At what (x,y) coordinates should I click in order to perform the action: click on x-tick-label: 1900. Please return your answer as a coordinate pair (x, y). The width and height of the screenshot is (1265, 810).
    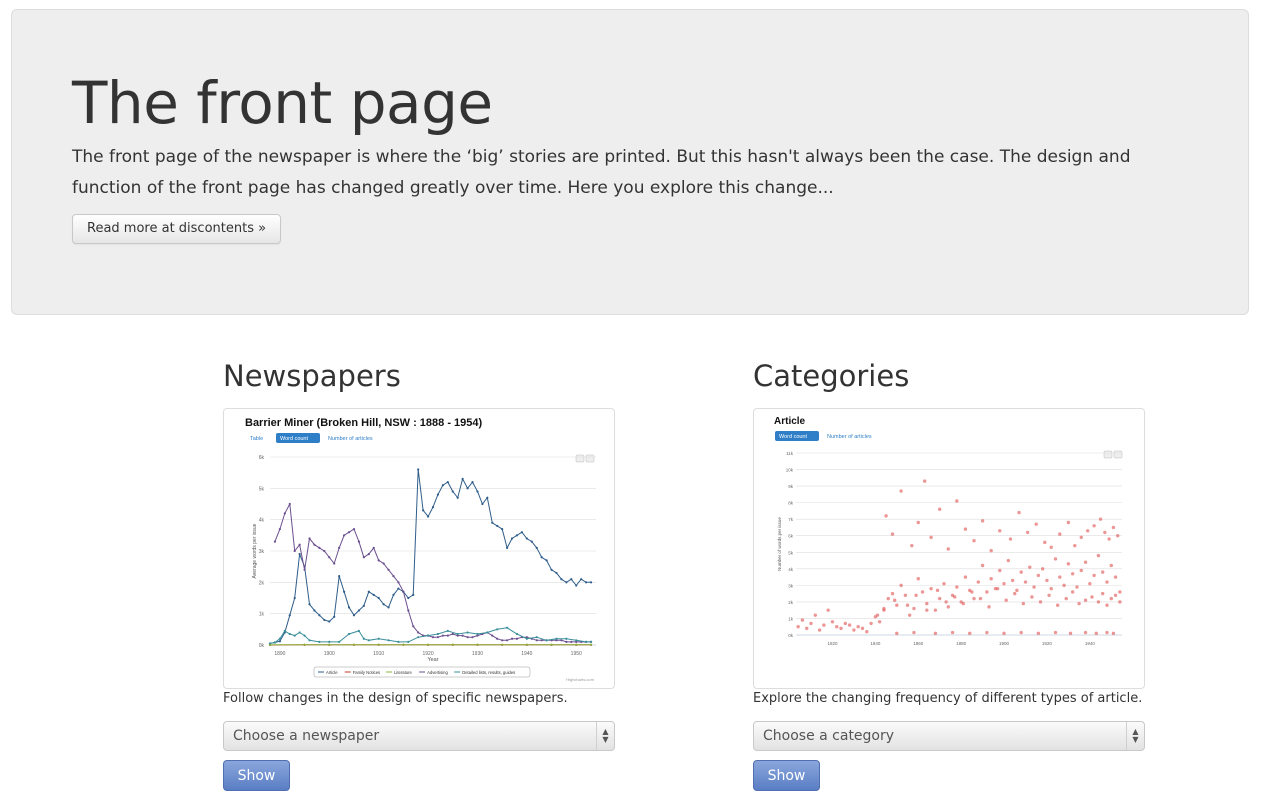
    Looking at the image, I should click on (329, 654).